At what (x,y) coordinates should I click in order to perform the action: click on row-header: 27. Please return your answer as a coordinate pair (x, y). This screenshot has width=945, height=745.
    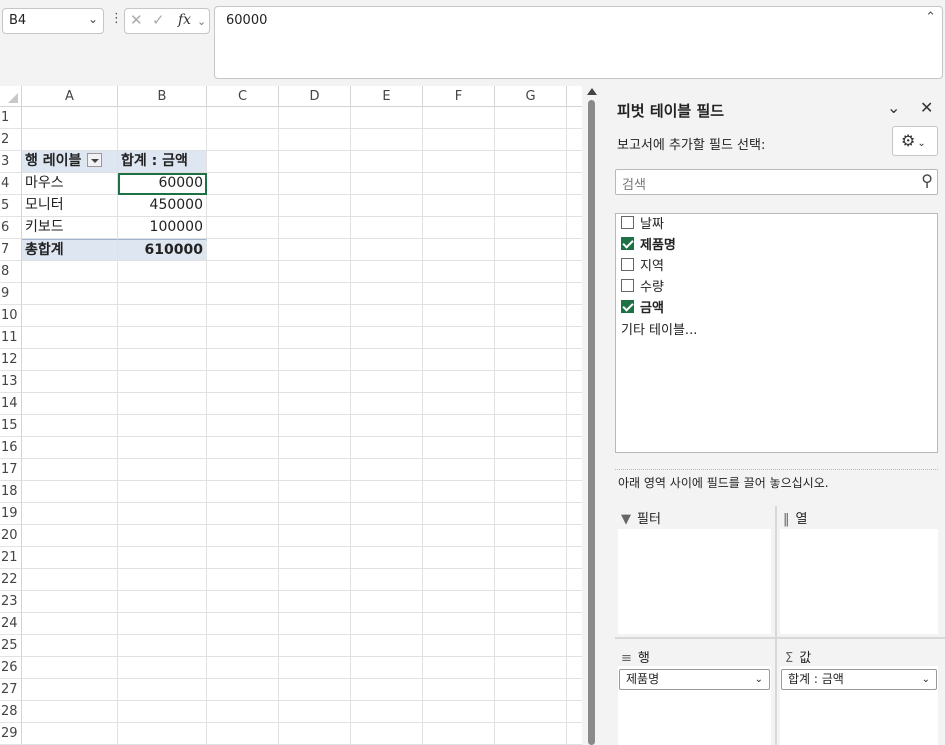
    Looking at the image, I should click on (11, 690).